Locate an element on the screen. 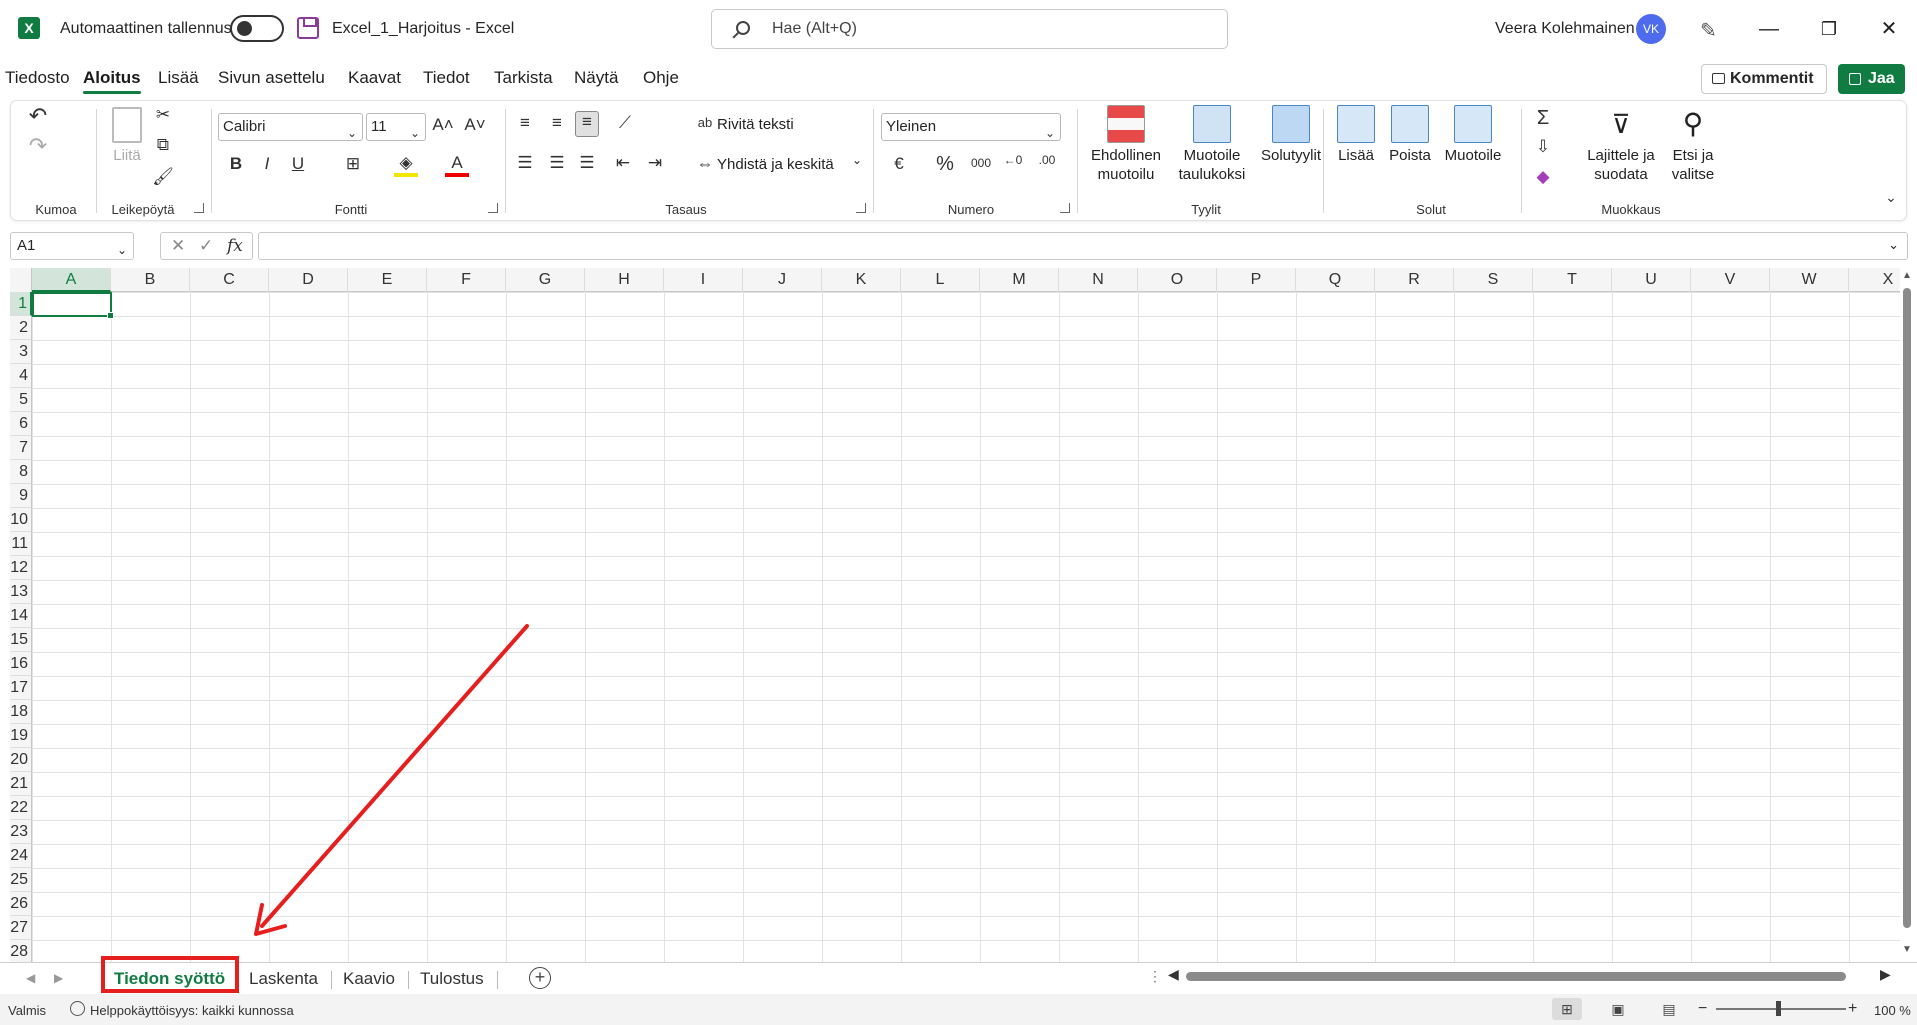 The height and width of the screenshot is (1025, 1917). row-header-20: 20 is located at coordinates (21, 760).